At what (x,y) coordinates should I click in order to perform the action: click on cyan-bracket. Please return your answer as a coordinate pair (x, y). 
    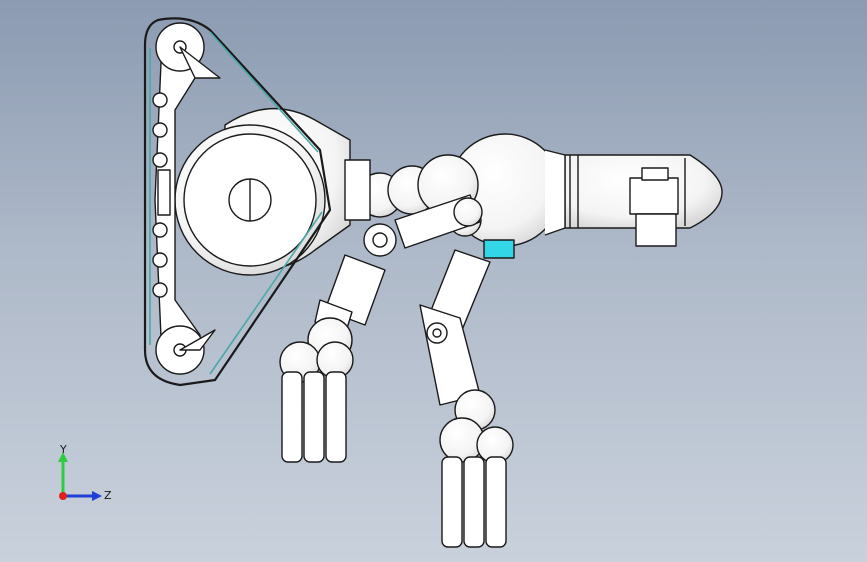
    Looking at the image, I should click on (499, 249).